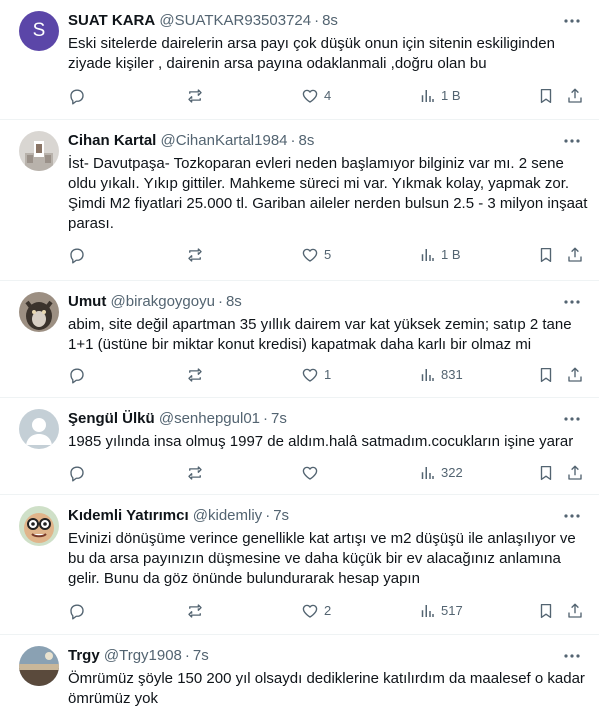 The image size is (599, 711). What do you see at coordinates (111, 20) in the screenshot?
I see `display-name: SUAT KARA` at bounding box center [111, 20].